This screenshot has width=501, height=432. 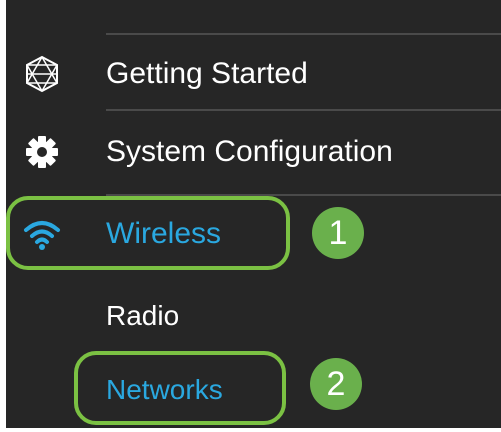 I want to click on wireless-highlight-outline, so click(x=148, y=233).